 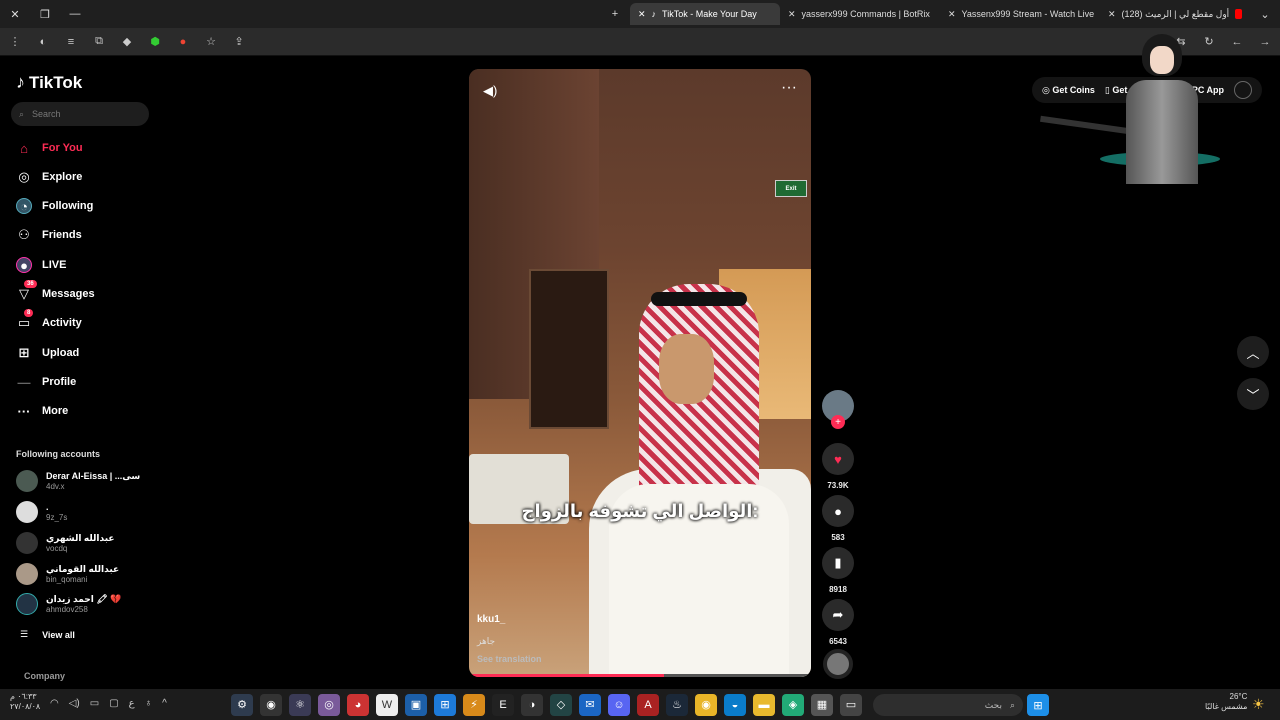 What do you see at coordinates (416, 704) in the screenshot?
I see `app-icon: ▣` at bounding box center [416, 704].